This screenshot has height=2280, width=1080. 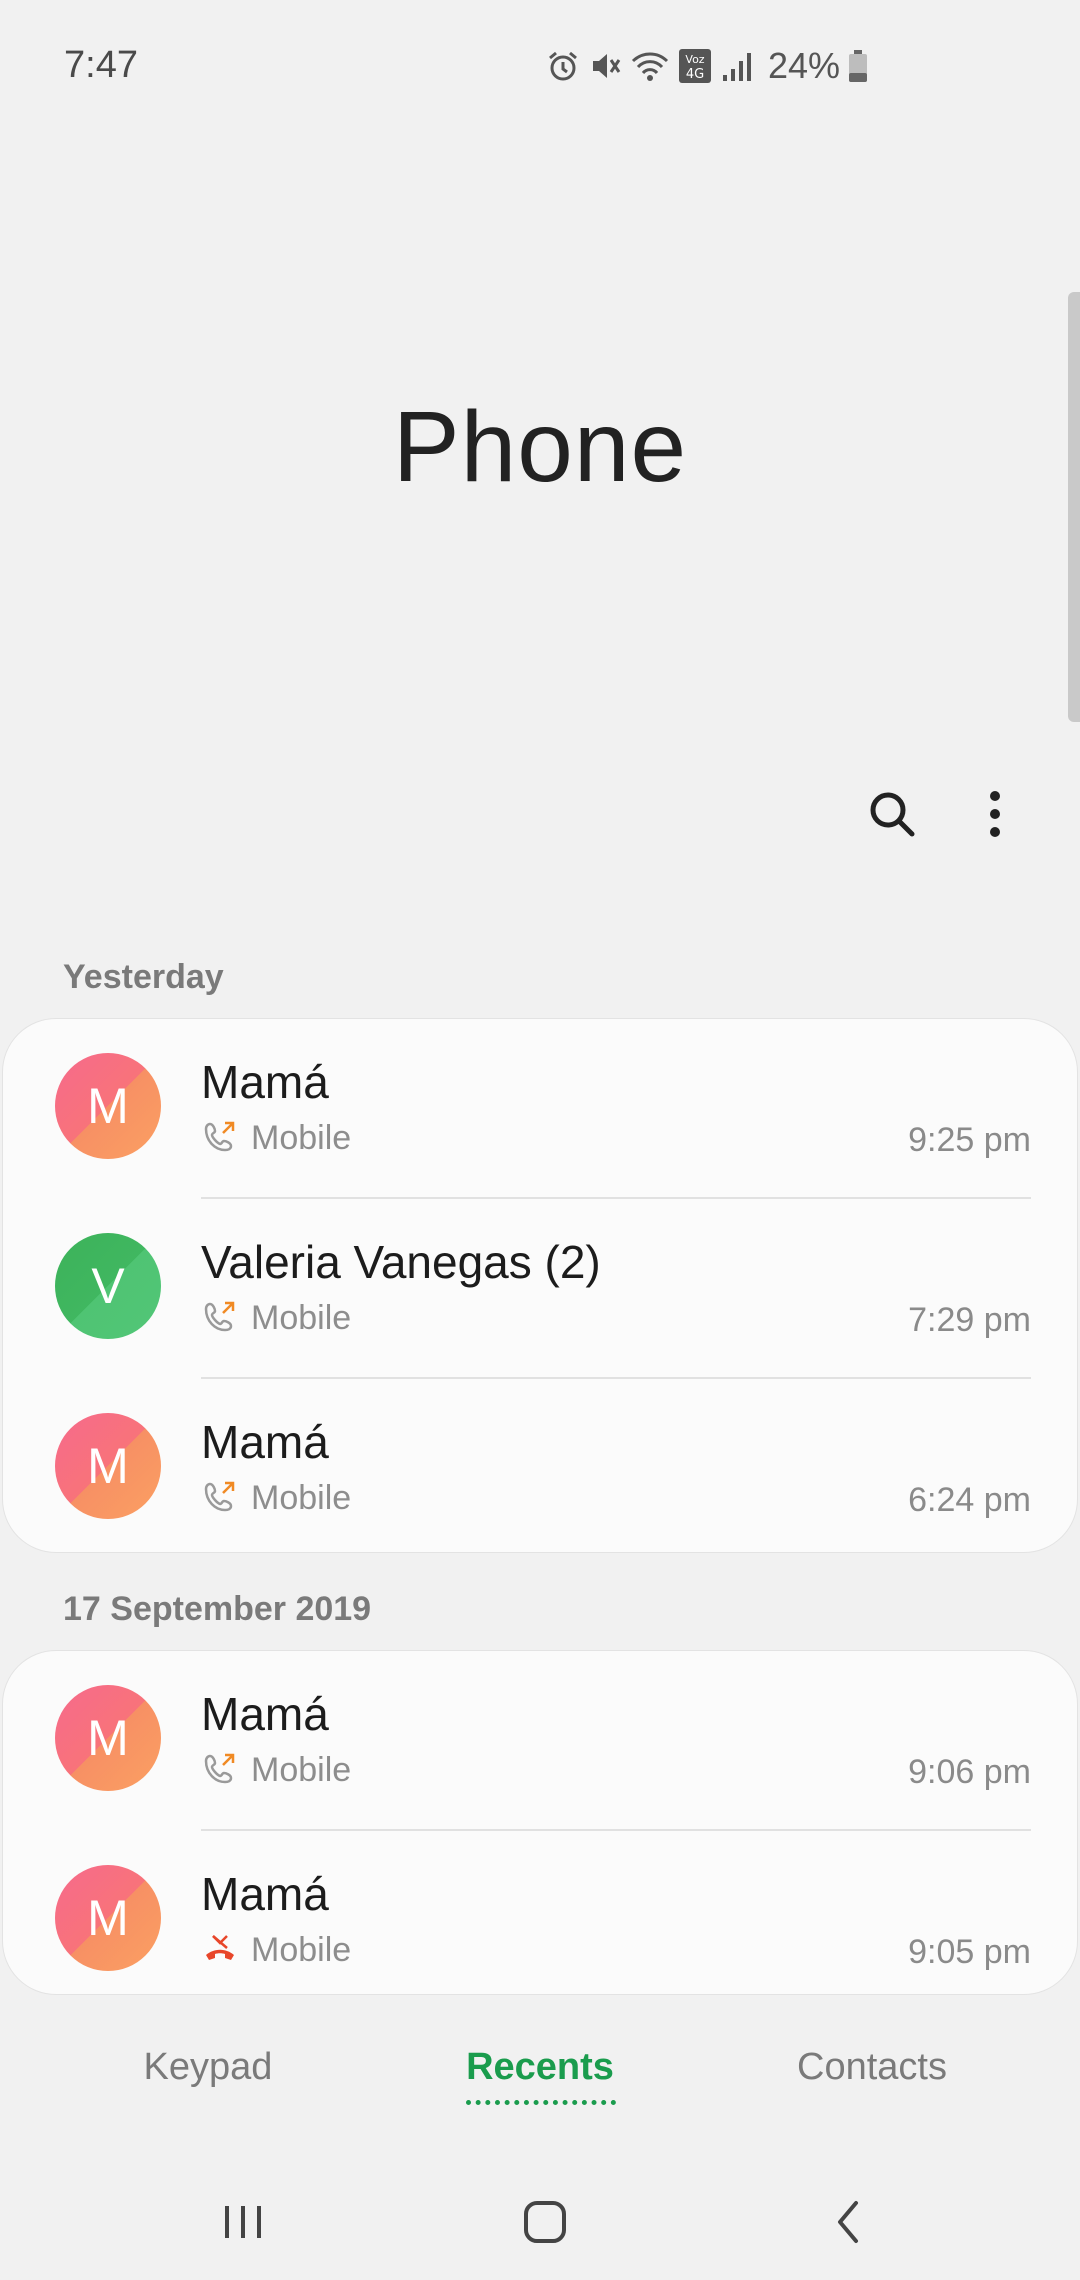 I want to click on rejected-call-icon, so click(x=220, y=1950).